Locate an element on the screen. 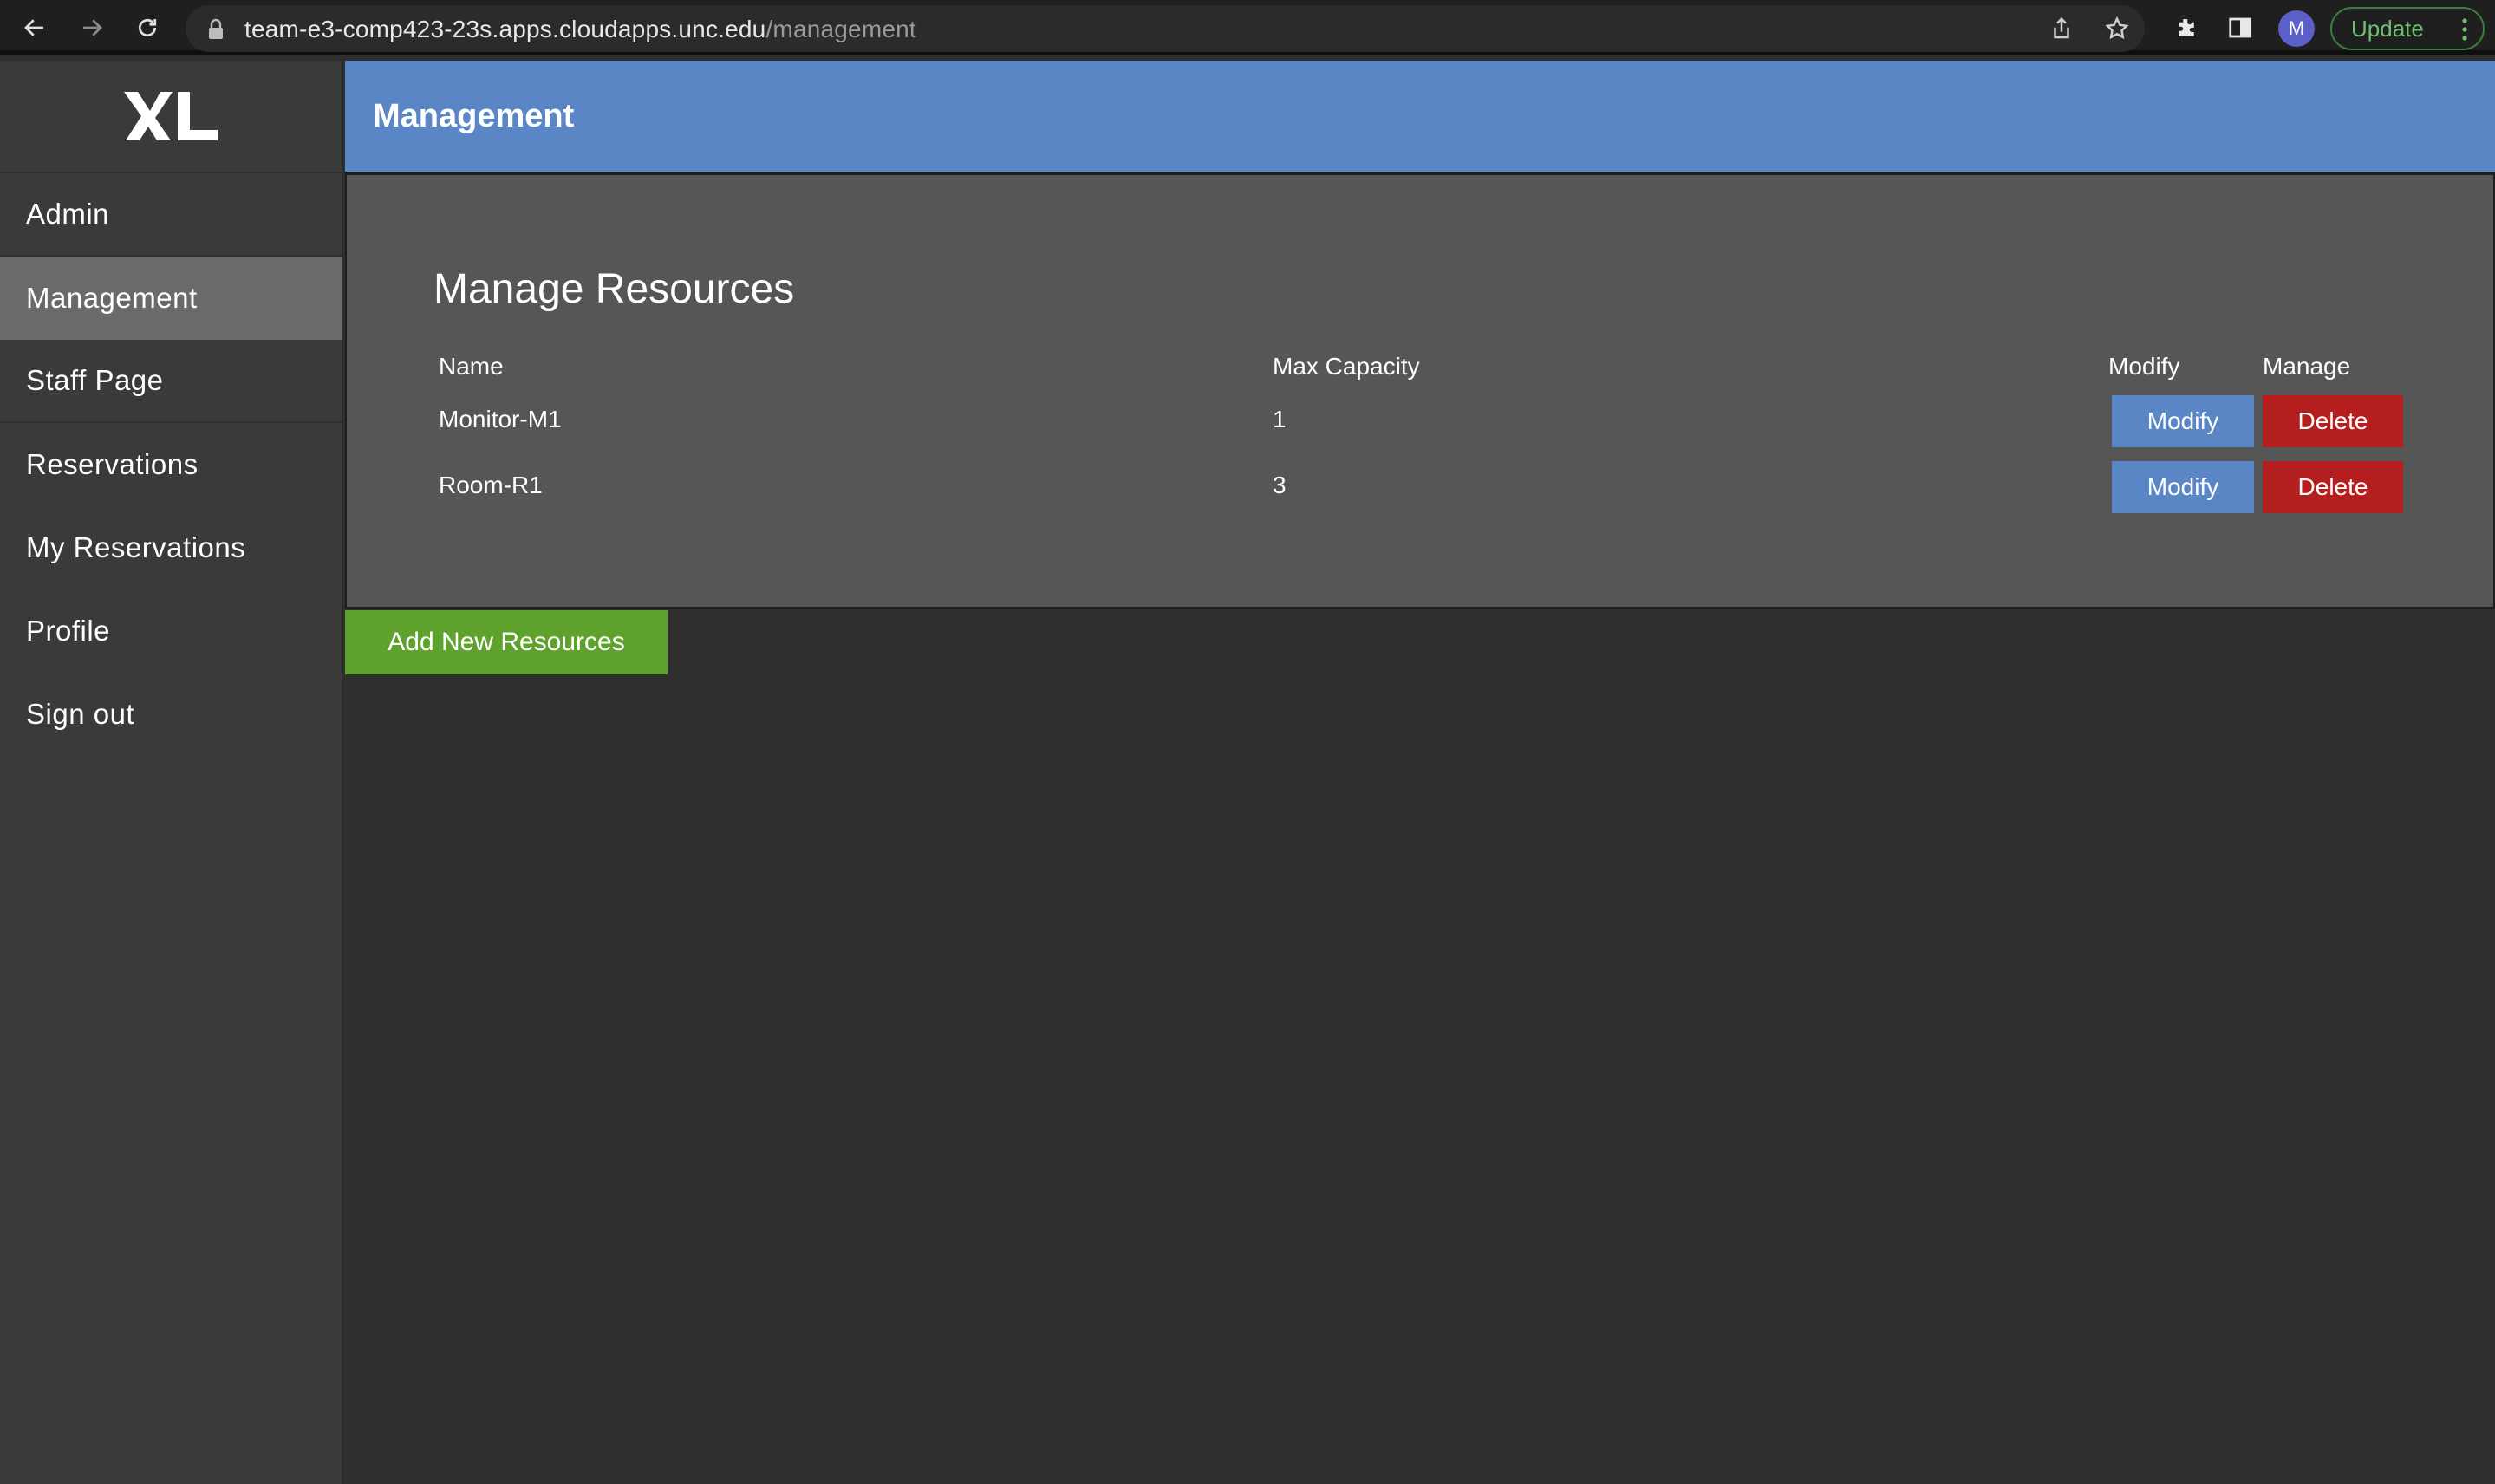  sidebar-item-staff-page: Staff Page is located at coordinates (171, 381).